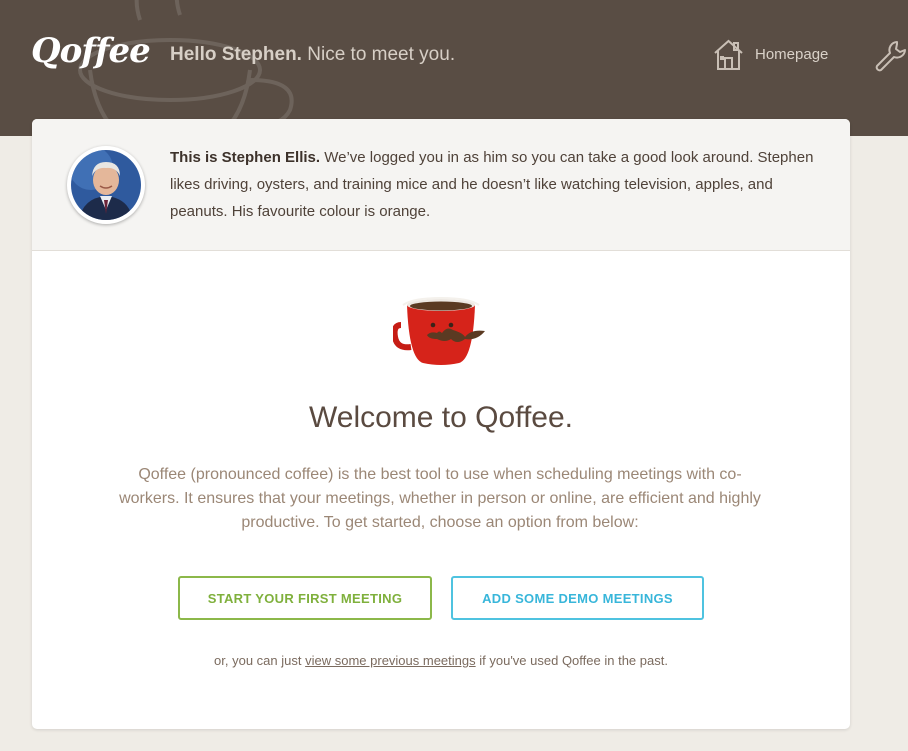 This screenshot has width=908, height=751. I want to click on home-icon, so click(728, 54).